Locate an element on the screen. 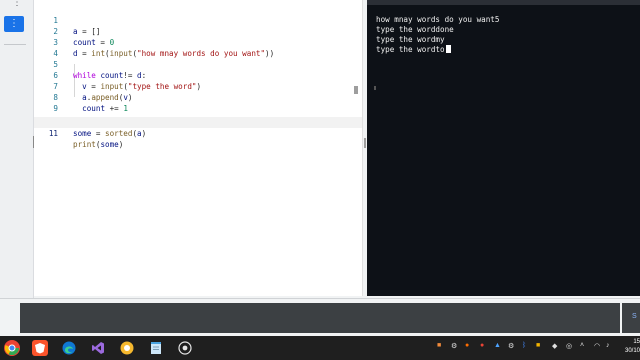 This screenshot has height=360, width=640. code-line: 8 count += 1 is located at coordinates (198, 97).